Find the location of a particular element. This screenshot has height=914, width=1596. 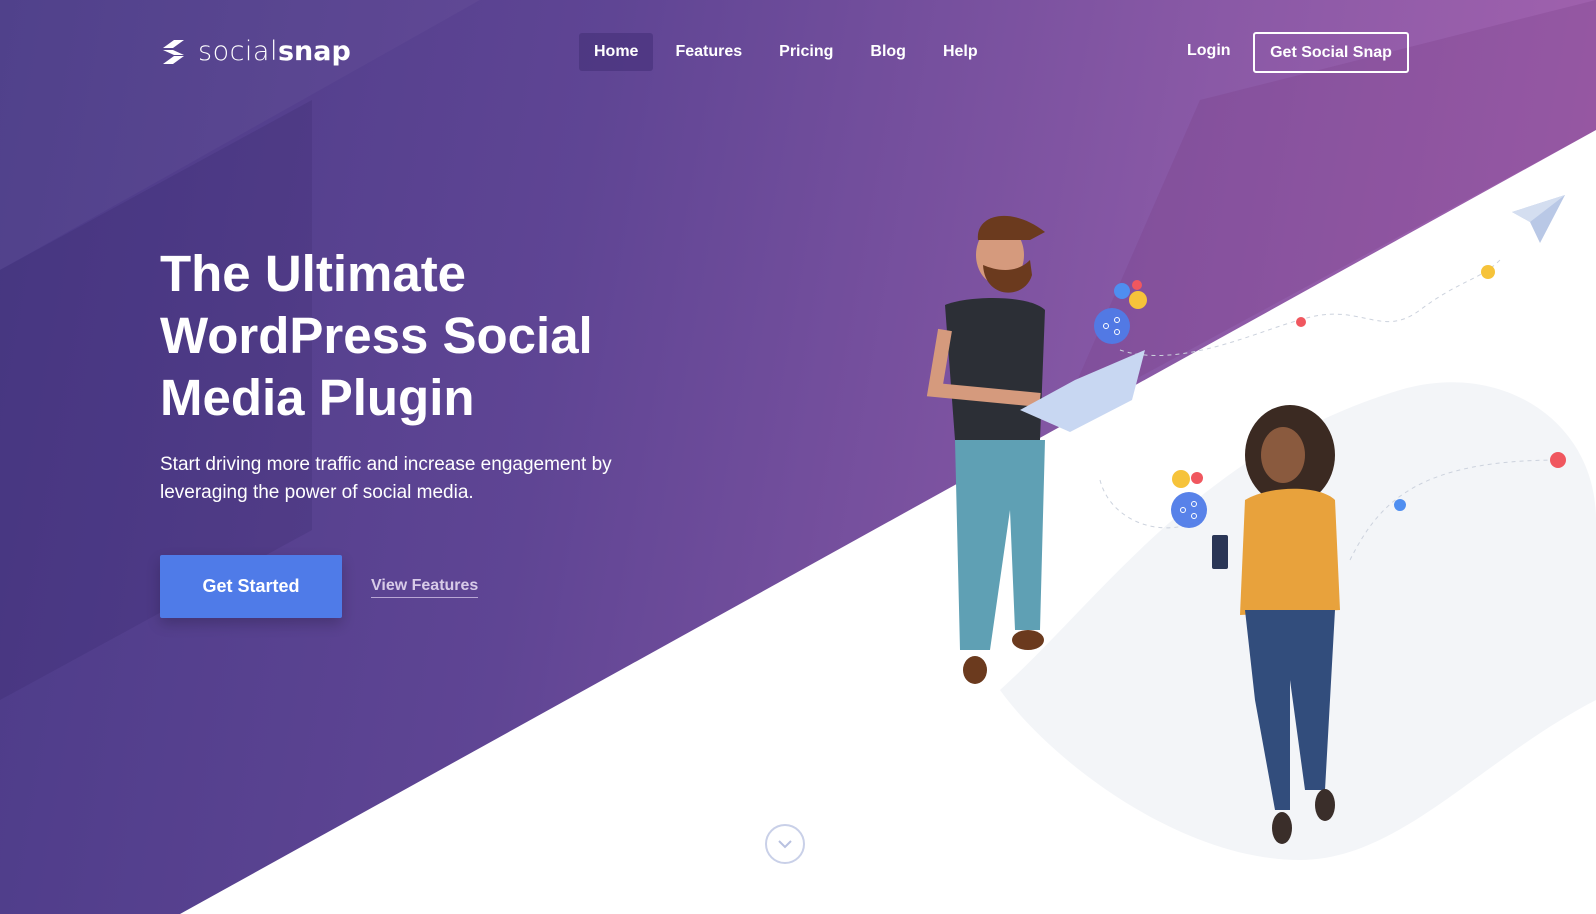

reaction-icons is located at coordinates (1340, 388).